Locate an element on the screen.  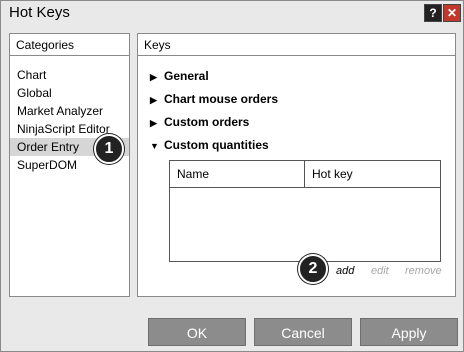
ok-button: OK is located at coordinates (197, 332).